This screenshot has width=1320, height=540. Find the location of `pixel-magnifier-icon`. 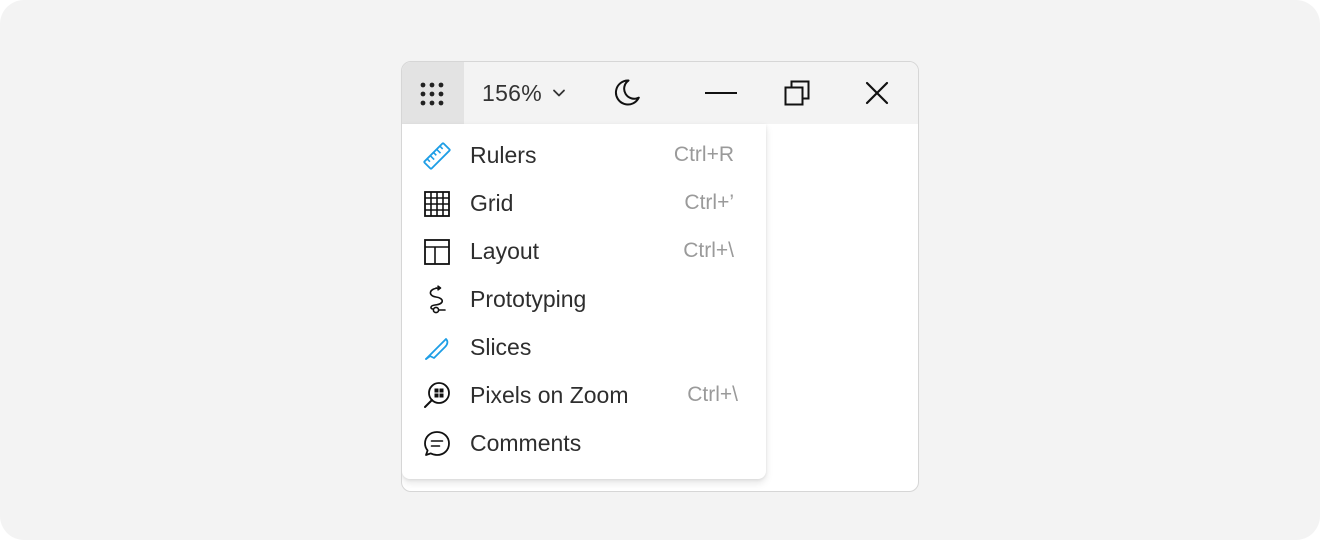

pixel-magnifier-icon is located at coordinates (437, 395).